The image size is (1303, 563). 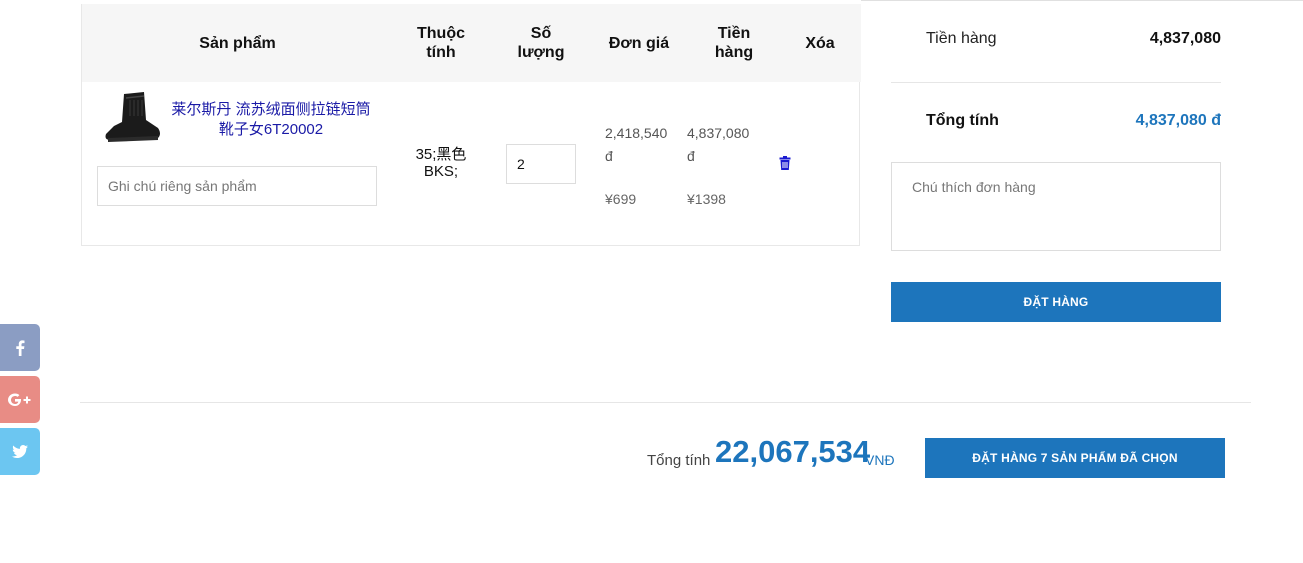 What do you see at coordinates (237, 43) in the screenshot?
I see `header-product: Sản phẩm` at bounding box center [237, 43].